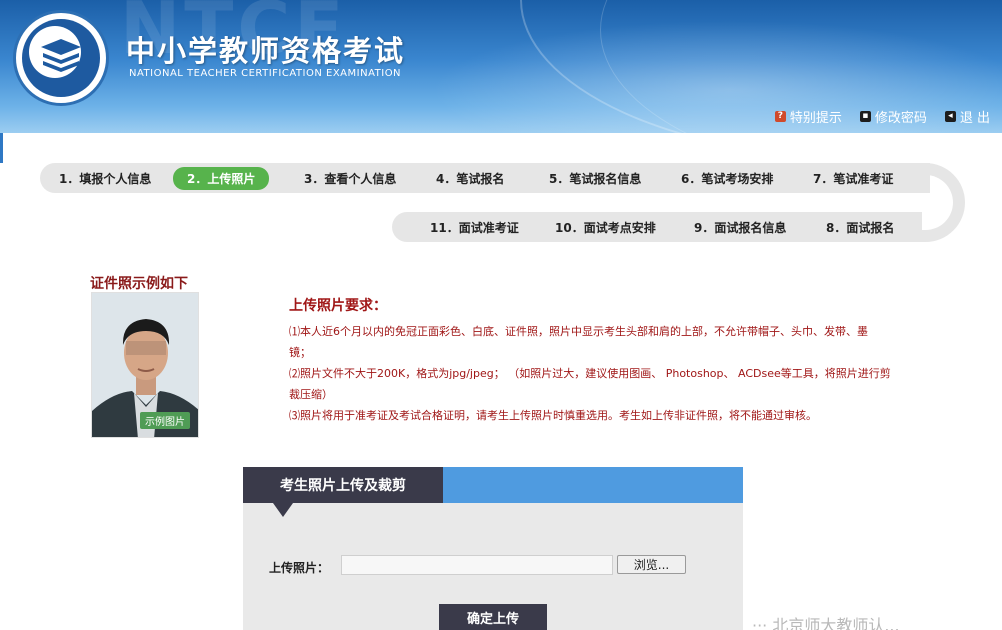  I want to click on step-8-interview-register: 8．面试报名, so click(860, 227).